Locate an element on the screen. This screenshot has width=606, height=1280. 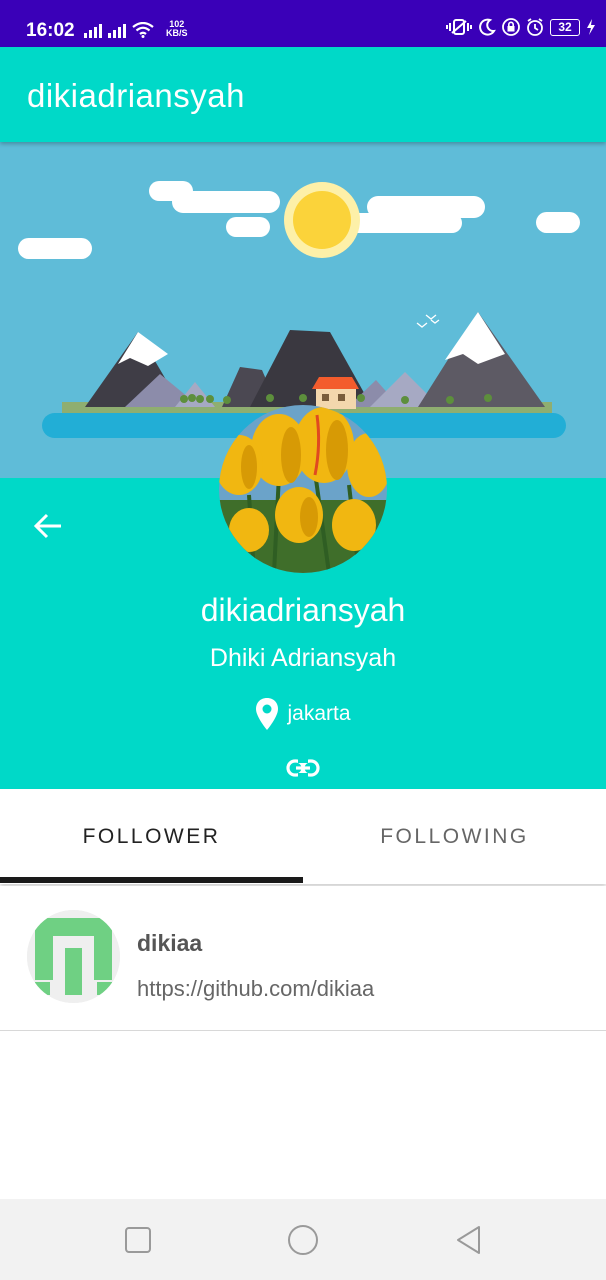
home-icon is located at coordinates (303, 1240).